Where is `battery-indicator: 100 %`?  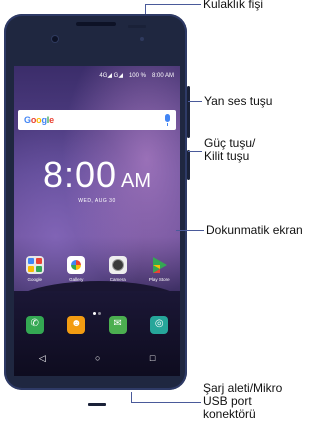 battery-indicator: 100 % is located at coordinates (137, 76).